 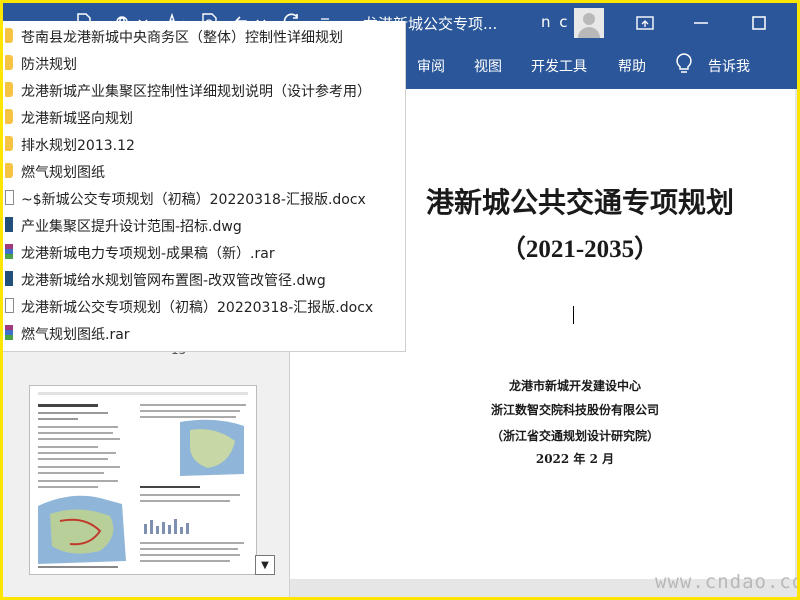 I want to click on scroll-down-button: ▼, so click(x=265, y=565).